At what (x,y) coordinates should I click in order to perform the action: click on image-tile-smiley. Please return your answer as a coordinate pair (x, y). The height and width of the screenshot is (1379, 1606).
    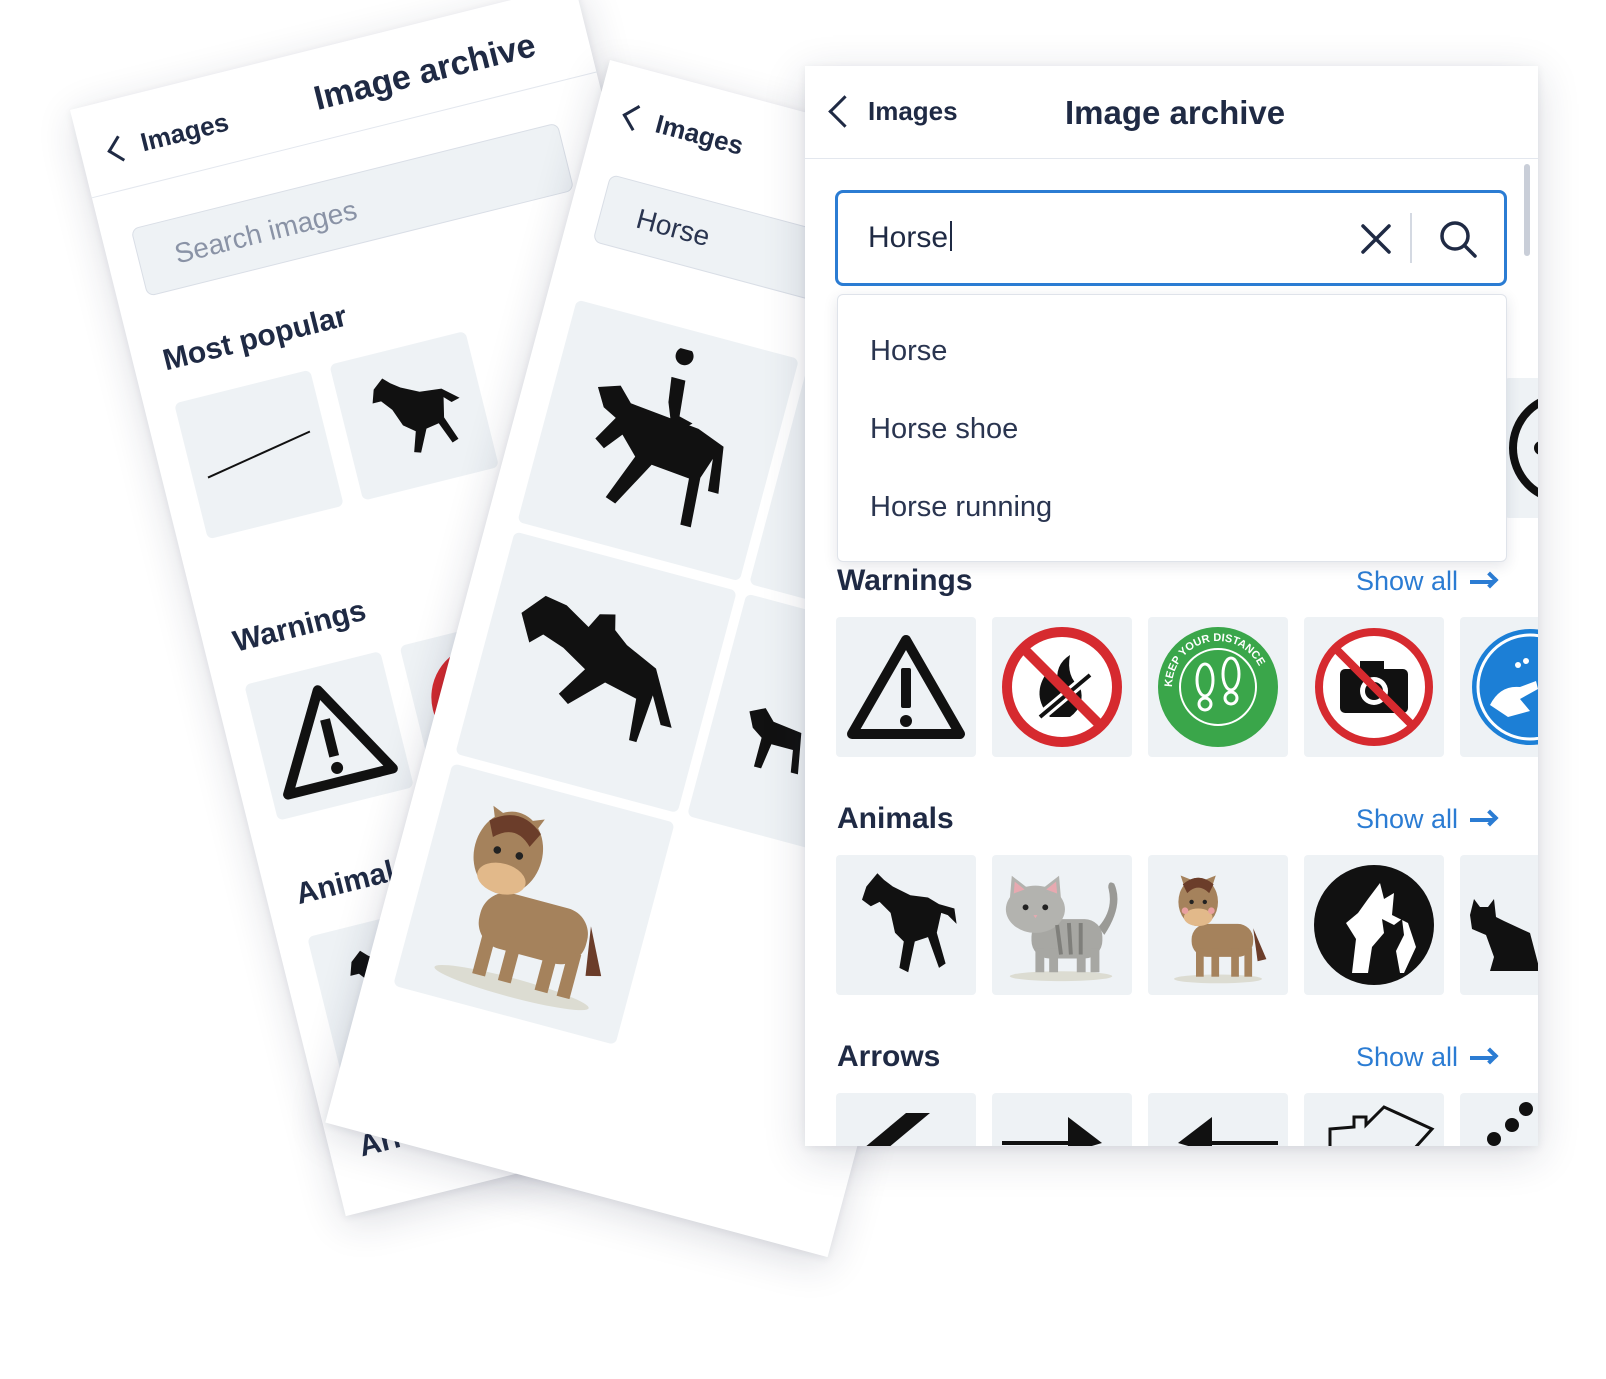
    Looking at the image, I should click on (1521, 448).